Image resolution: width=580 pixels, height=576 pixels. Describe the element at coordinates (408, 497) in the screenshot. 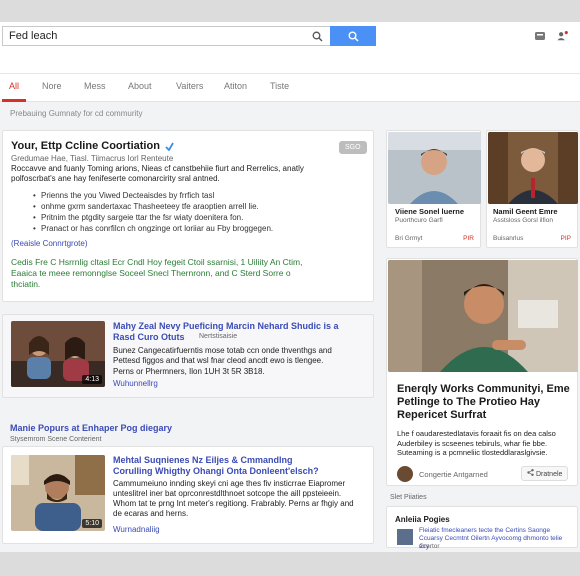

I see `related-label: Slet Piiaties` at that location.